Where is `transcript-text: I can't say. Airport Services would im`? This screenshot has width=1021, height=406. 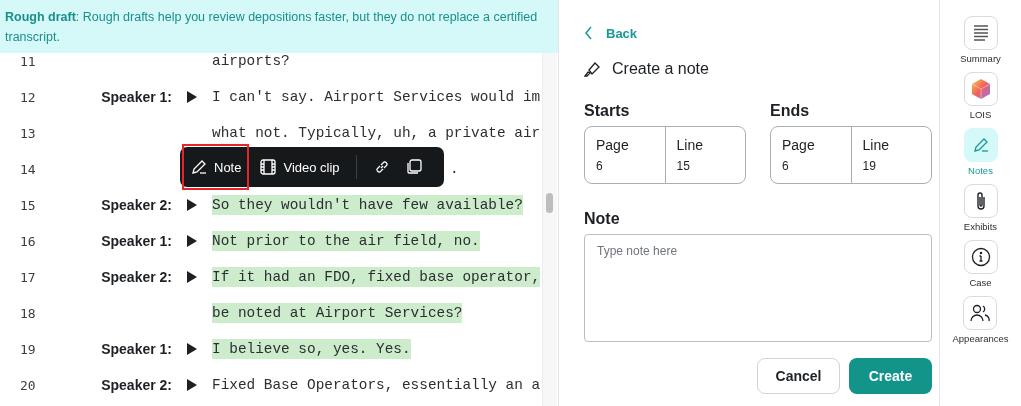 transcript-text: I can't say. Airport Services would im is located at coordinates (376, 97).